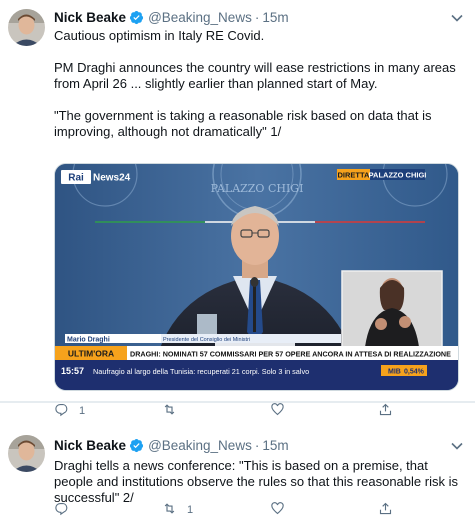 Image resolution: width=475 pixels, height=518 pixels. I want to click on tweet-actions: 1, so click(264, 509).